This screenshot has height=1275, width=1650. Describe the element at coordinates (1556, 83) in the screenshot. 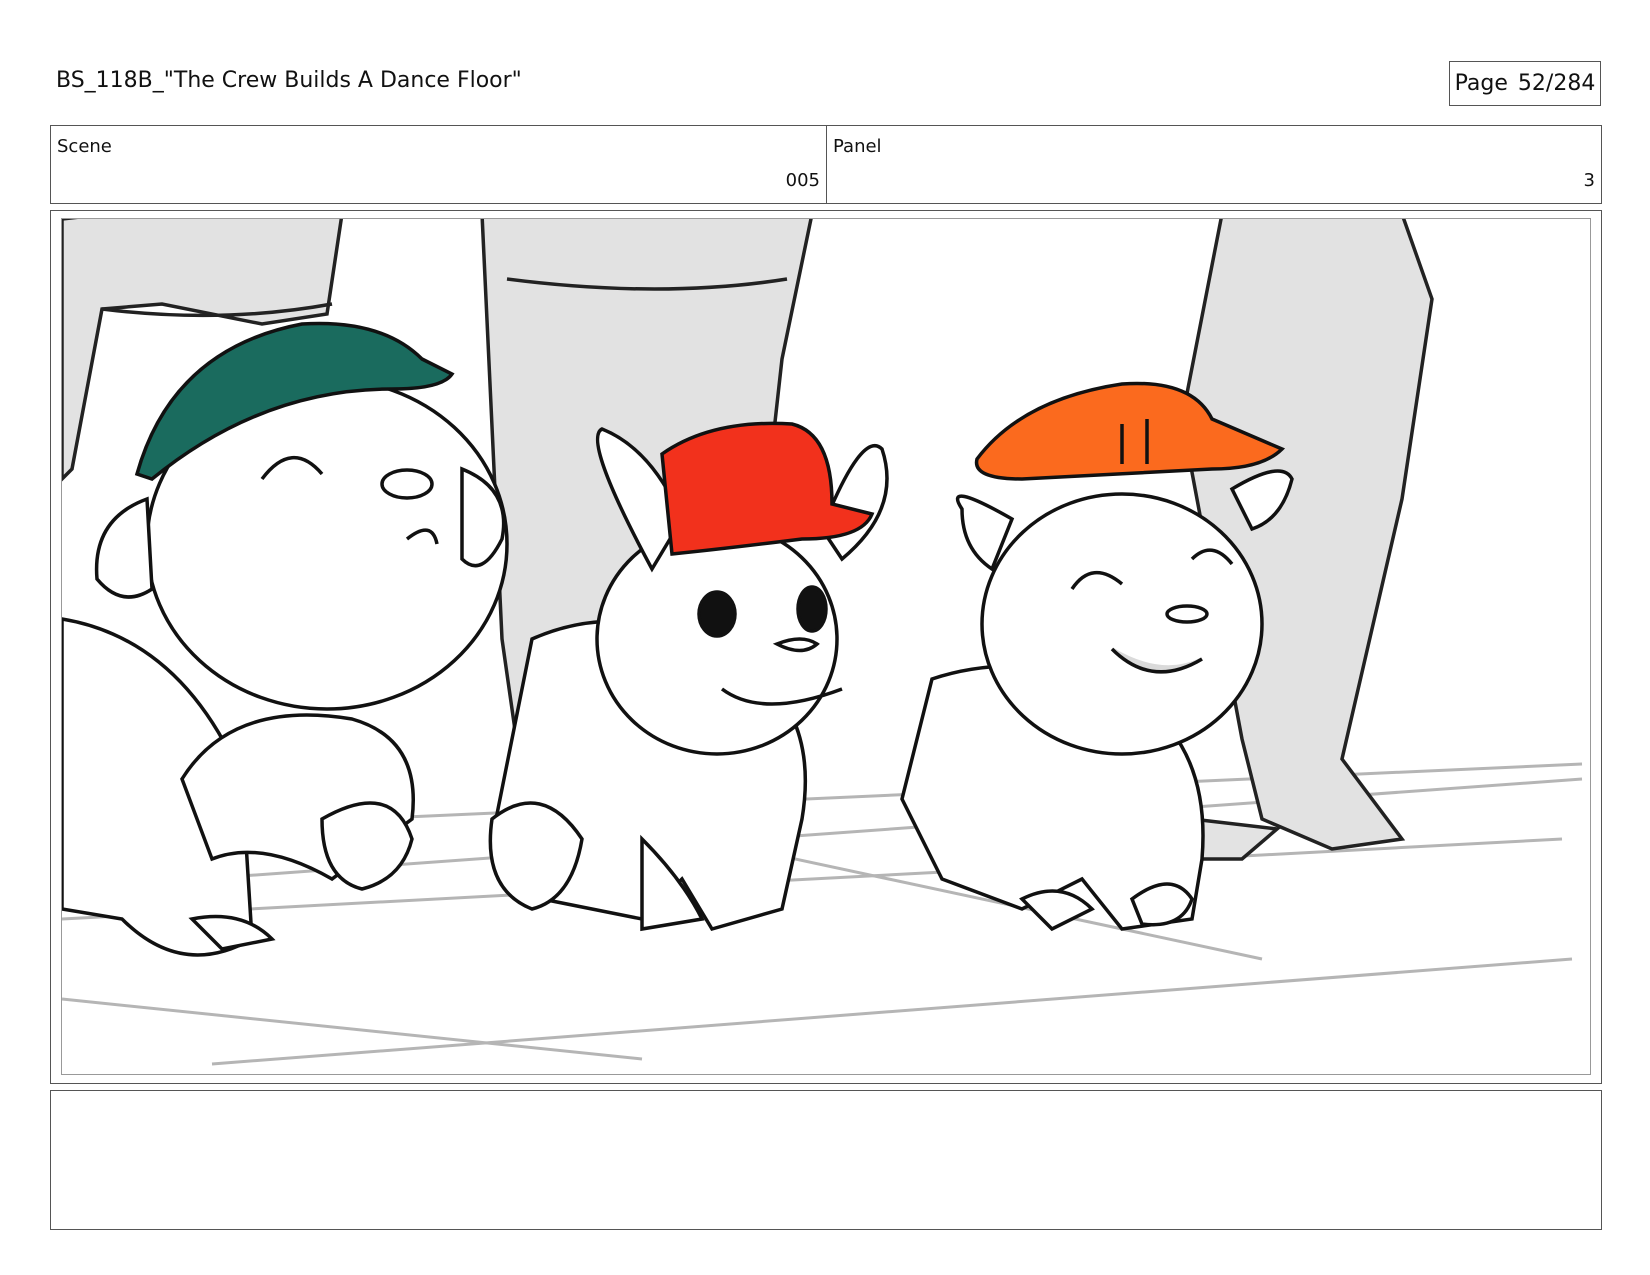

I see `page-number: 52/284` at that location.